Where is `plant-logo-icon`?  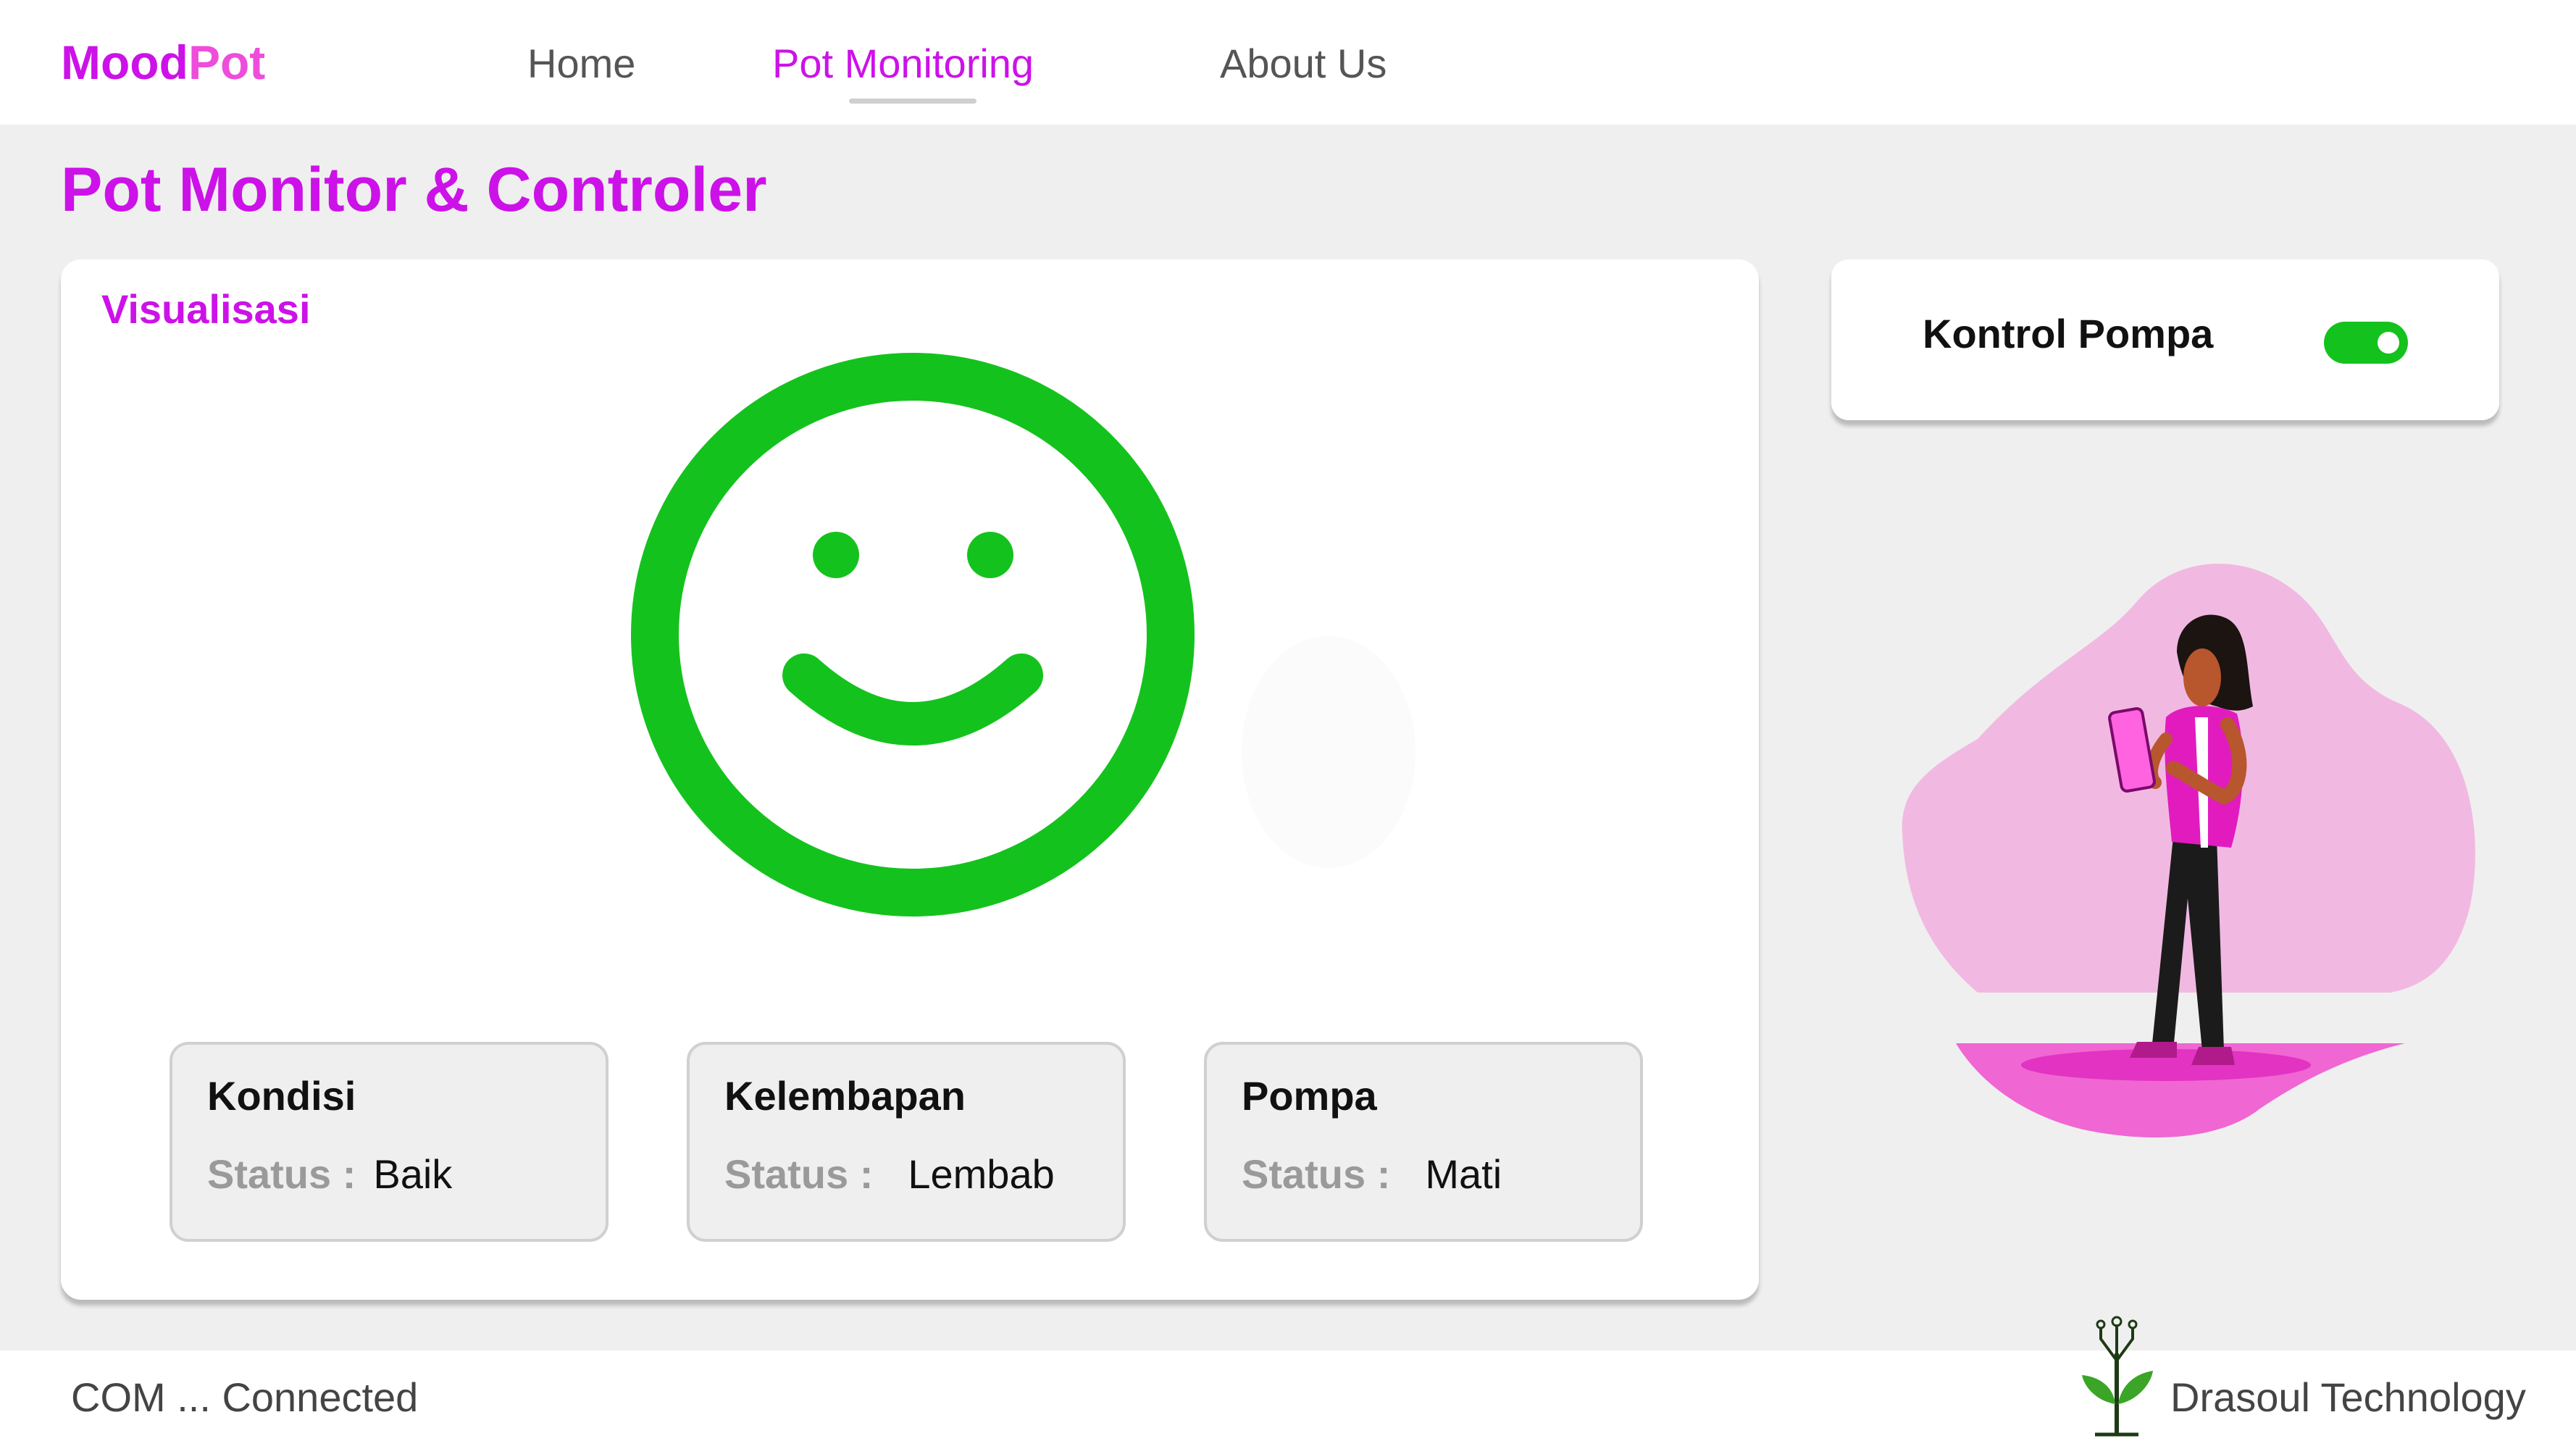 plant-logo-icon is located at coordinates (2117, 1376).